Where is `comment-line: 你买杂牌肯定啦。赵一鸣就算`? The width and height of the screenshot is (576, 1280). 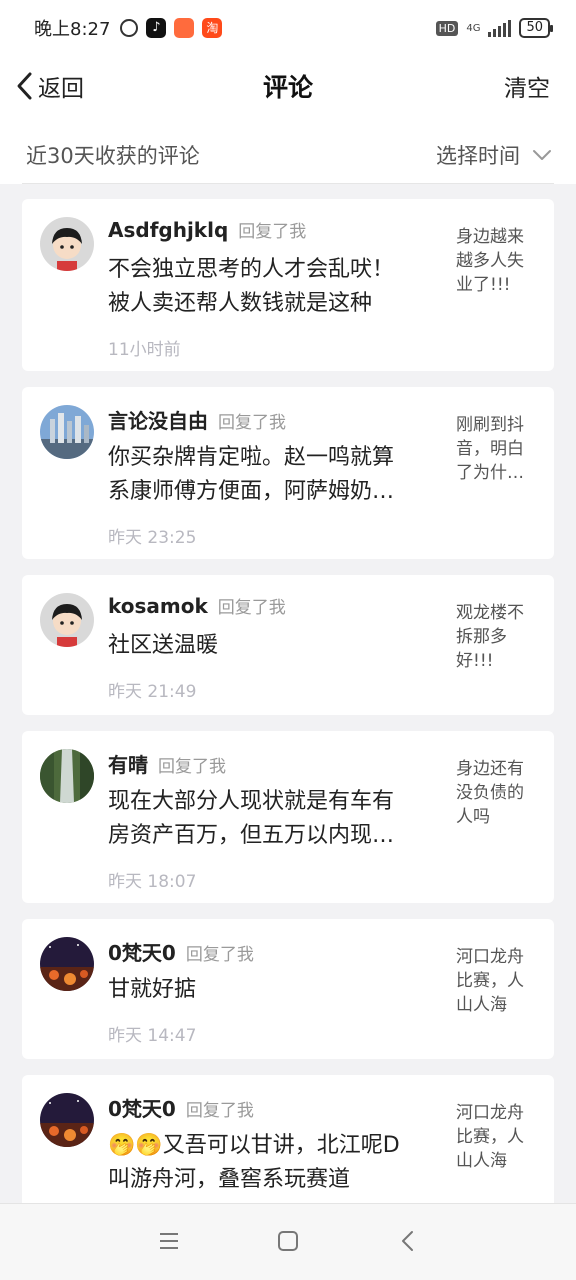 comment-line: 你买杂牌肯定啦。赵一鸣就算 is located at coordinates (251, 457).